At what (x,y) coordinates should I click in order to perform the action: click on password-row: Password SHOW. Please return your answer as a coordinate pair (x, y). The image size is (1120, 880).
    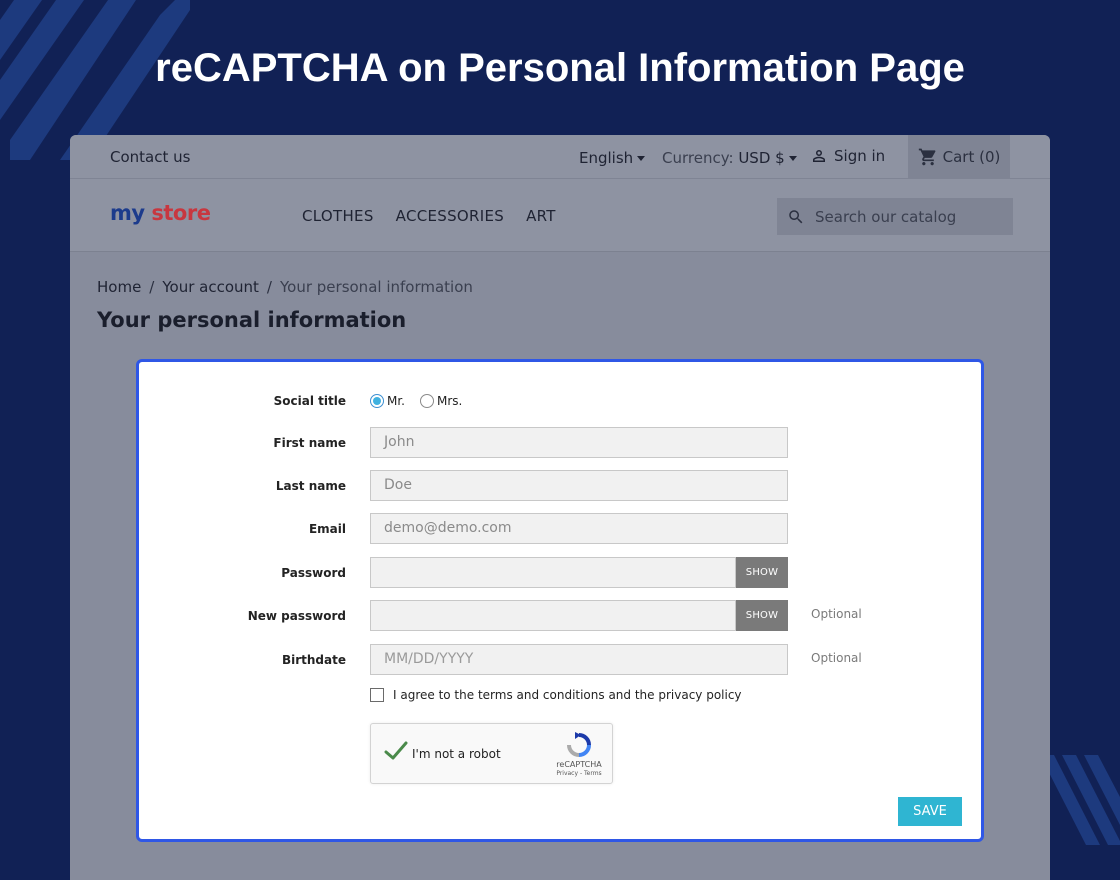
    Looking at the image, I should click on (560, 572).